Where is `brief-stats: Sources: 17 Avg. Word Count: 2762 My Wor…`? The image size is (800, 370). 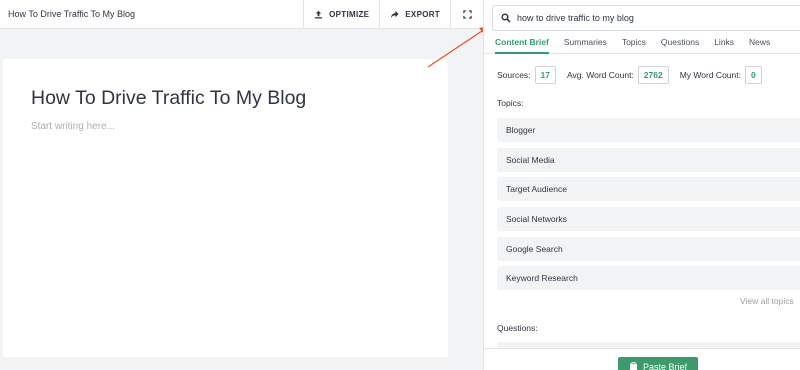
brief-stats: Sources: 17 Avg. Word Count: 2762 My Wor… is located at coordinates (635, 75).